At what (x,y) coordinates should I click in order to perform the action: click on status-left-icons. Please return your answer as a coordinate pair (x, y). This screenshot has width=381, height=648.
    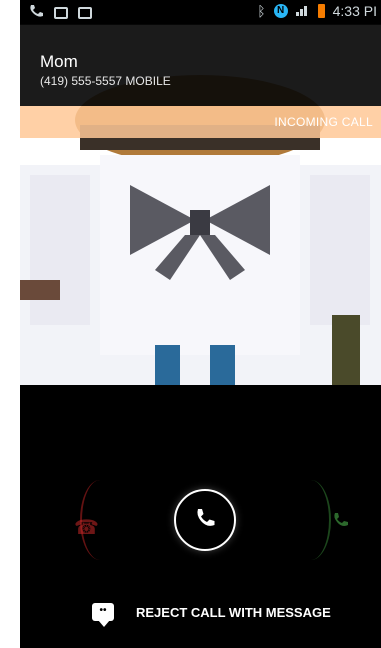
    Looking at the image, I should click on (60, 12).